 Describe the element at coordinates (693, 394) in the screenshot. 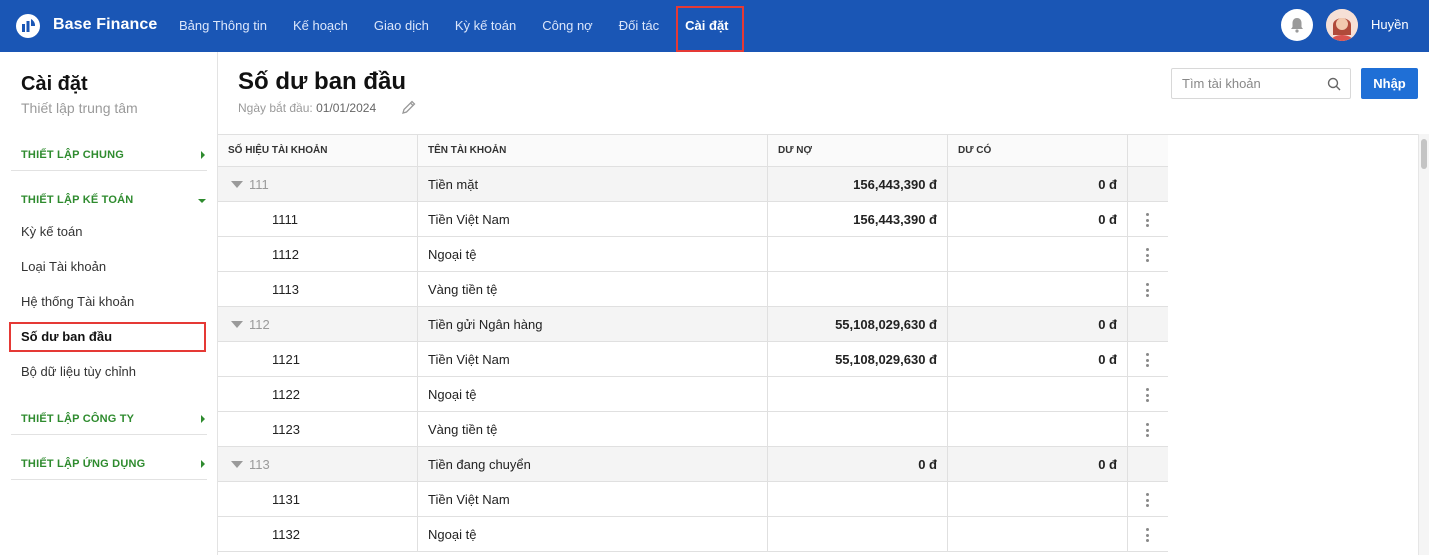

I see `table-row: 1122 Ngoại tệ` at that location.